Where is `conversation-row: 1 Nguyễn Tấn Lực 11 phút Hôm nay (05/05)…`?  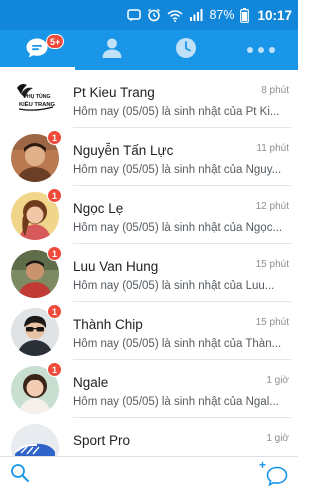 conversation-row: 1 Nguyễn Tấn Lực 11 phút Hôm nay (05/05)… is located at coordinates (149, 157).